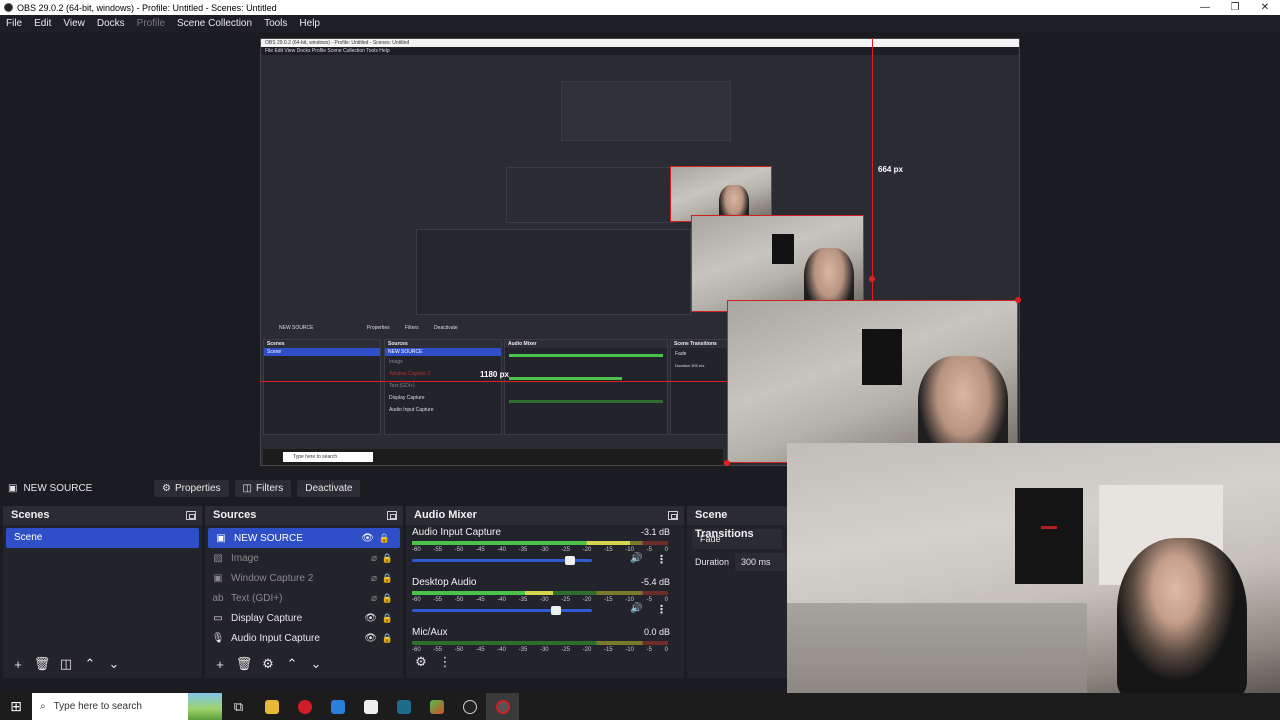  I want to click on scale-tick: -10, so click(629, 650).